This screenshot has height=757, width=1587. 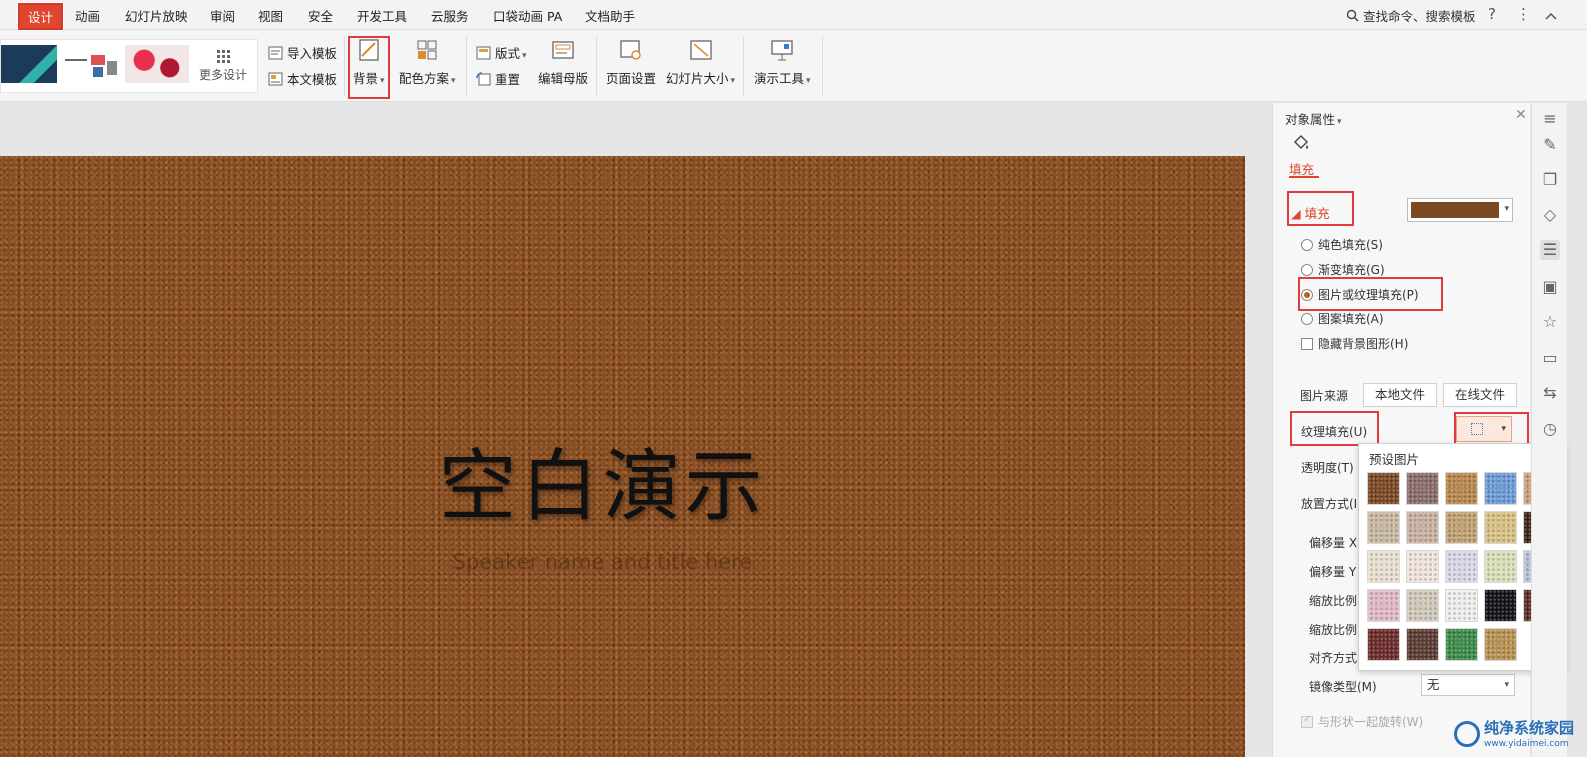 I want to click on mirror-type-select: 无 ▾, so click(x=1468, y=685).